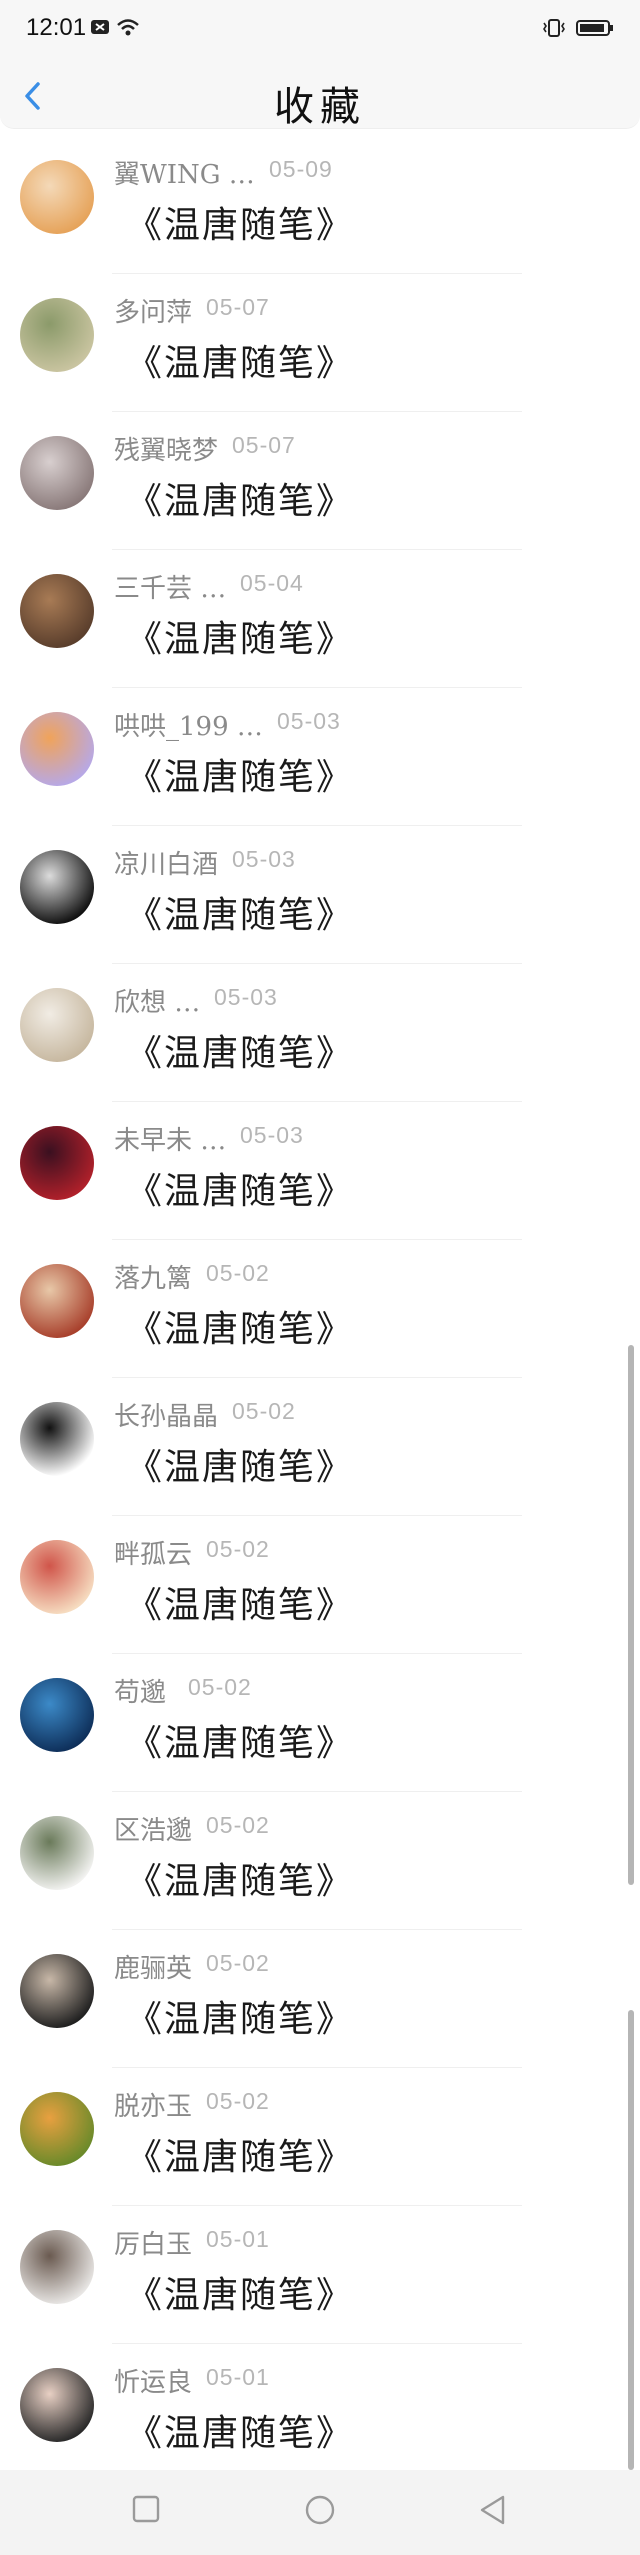 This screenshot has height=2555, width=640. Describe the element at coordinates (140, 1693) in the screenshot. I see `user-name: 苟邈` at that location.